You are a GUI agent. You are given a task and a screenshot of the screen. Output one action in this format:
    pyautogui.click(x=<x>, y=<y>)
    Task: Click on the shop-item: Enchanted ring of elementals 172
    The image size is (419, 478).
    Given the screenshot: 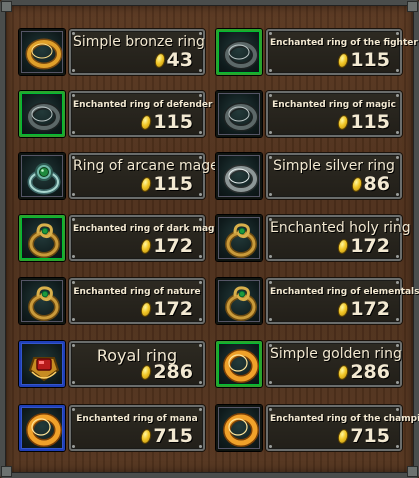 What is the action you would take?
    pyautogui.click(x=317, y=302)
    